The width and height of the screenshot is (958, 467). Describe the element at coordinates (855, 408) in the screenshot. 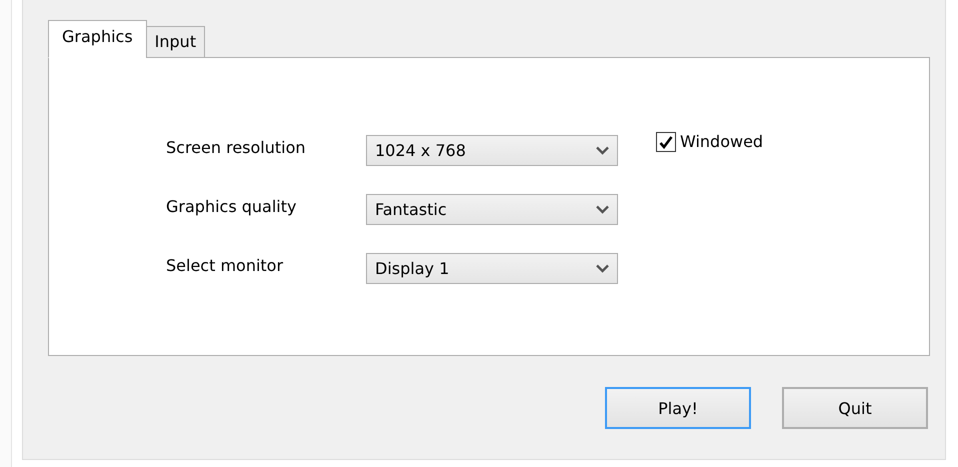

I see `dialog-button: Quit` at that location.